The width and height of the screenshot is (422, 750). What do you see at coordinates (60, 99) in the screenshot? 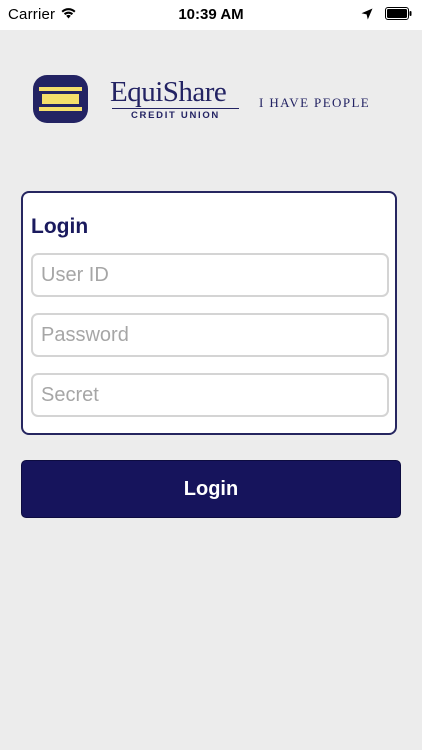
I see `equishare-logo-icon` at bounding box center [60, 99].